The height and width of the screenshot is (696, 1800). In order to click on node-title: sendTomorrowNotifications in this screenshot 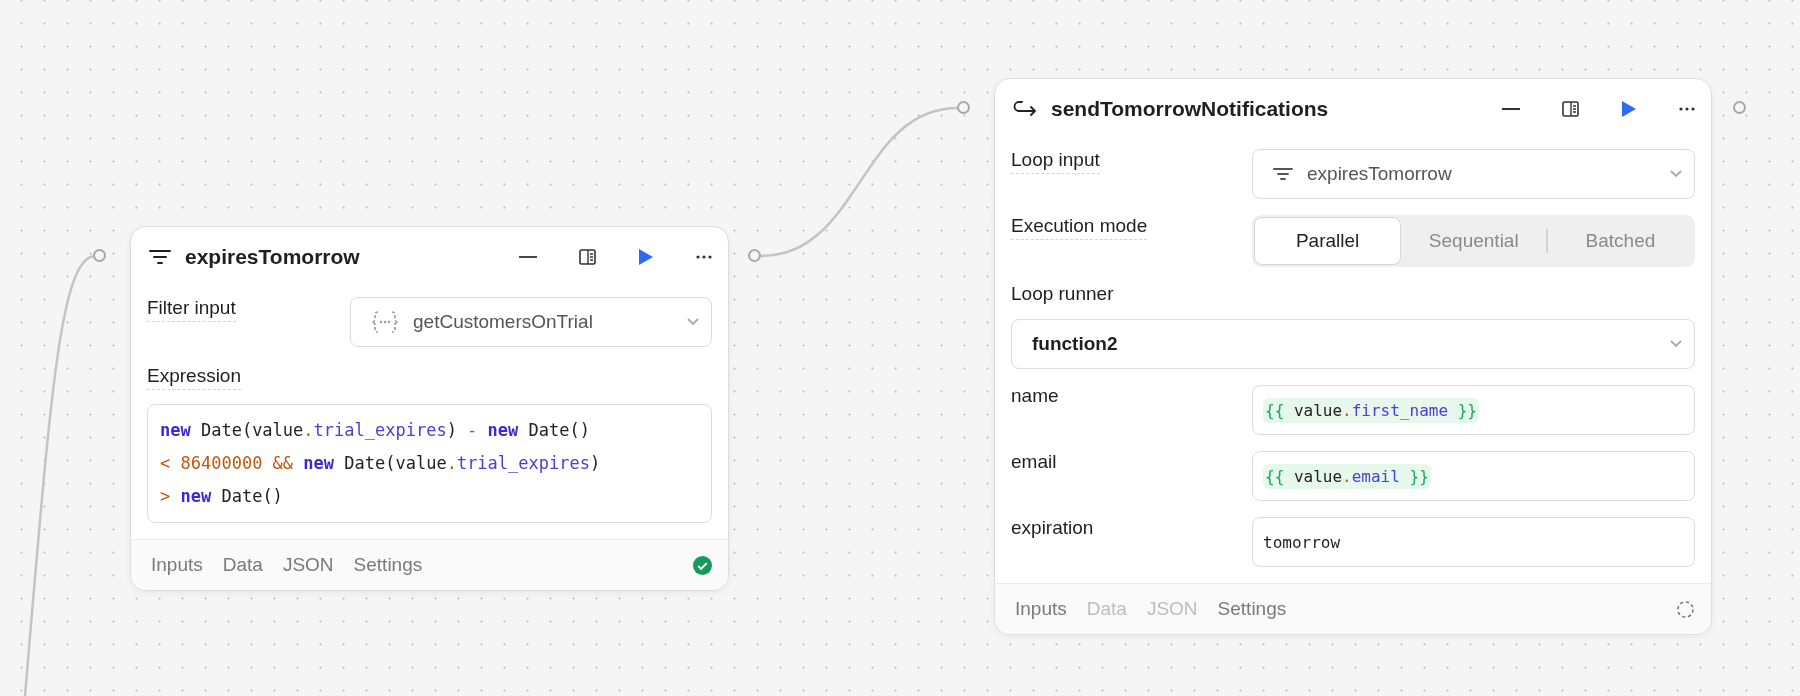, I will do `click(1190, 109)`.